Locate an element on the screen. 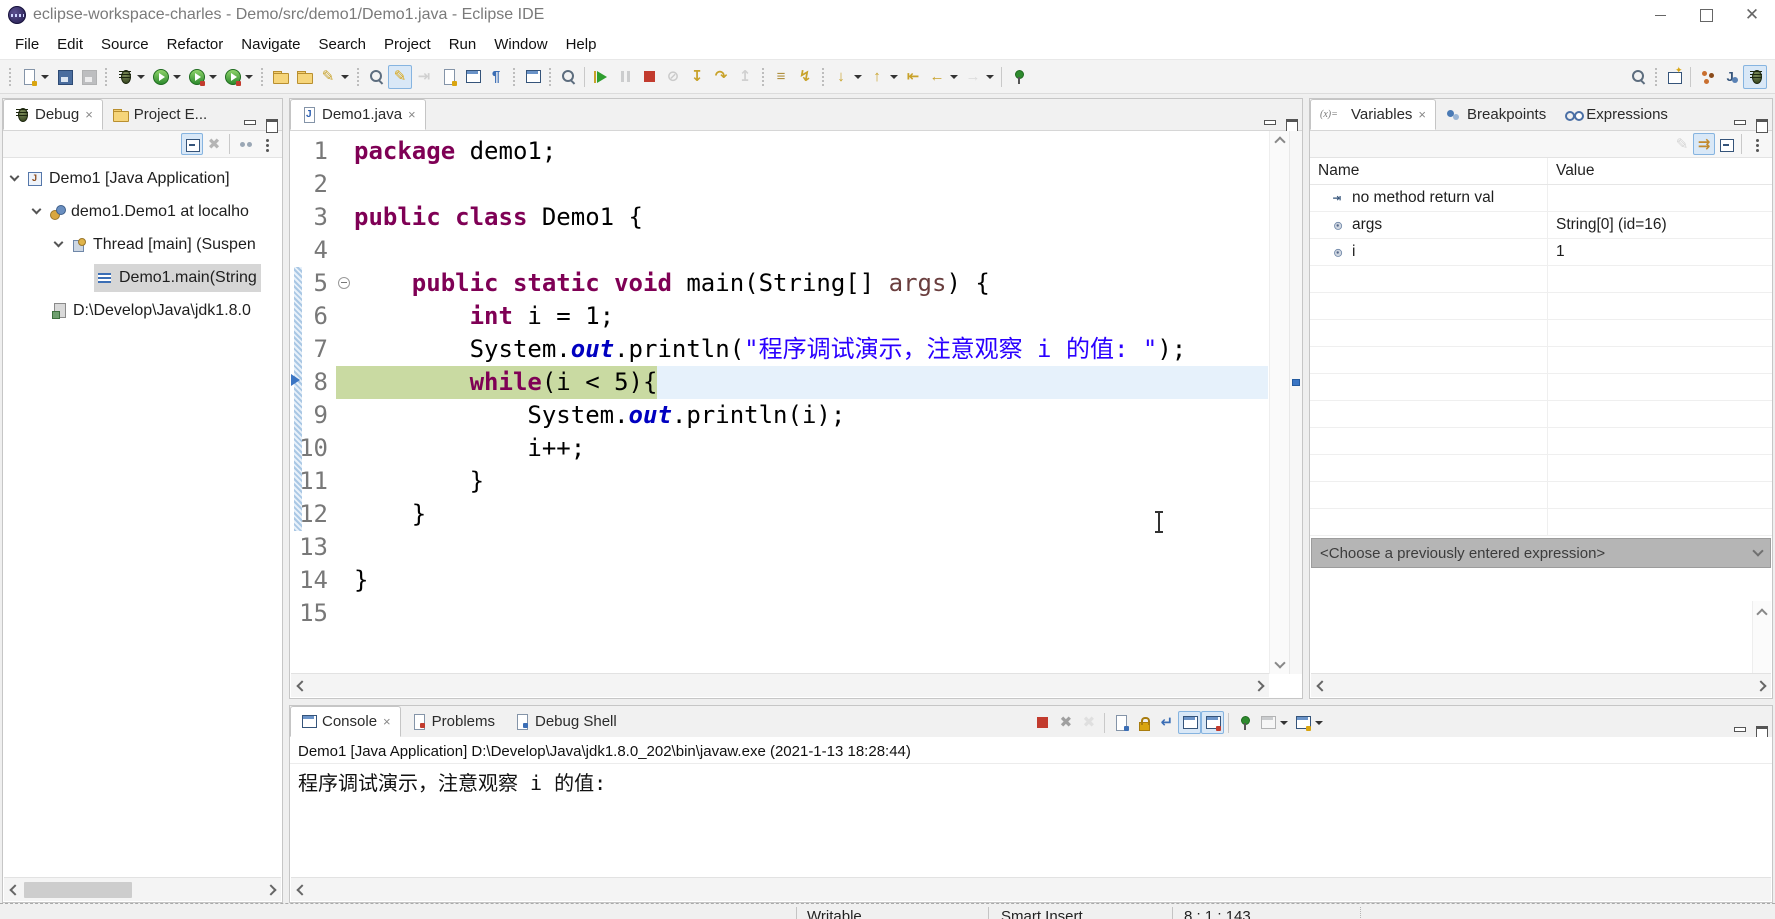  maximize-editor-button is located at coordinates (1291, 125).